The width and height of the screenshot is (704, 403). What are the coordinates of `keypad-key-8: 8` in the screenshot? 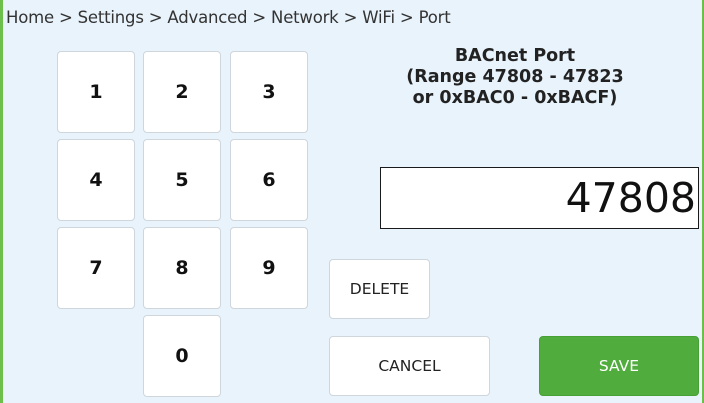 It's located at (182, 268).